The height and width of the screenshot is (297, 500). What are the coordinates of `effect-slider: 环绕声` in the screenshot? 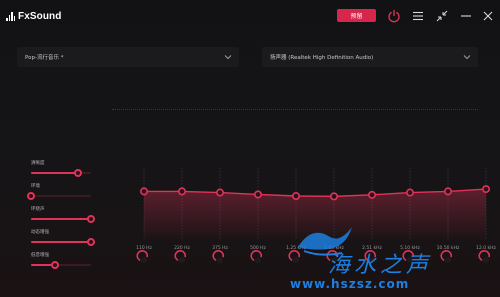 It's located at (66, 216).